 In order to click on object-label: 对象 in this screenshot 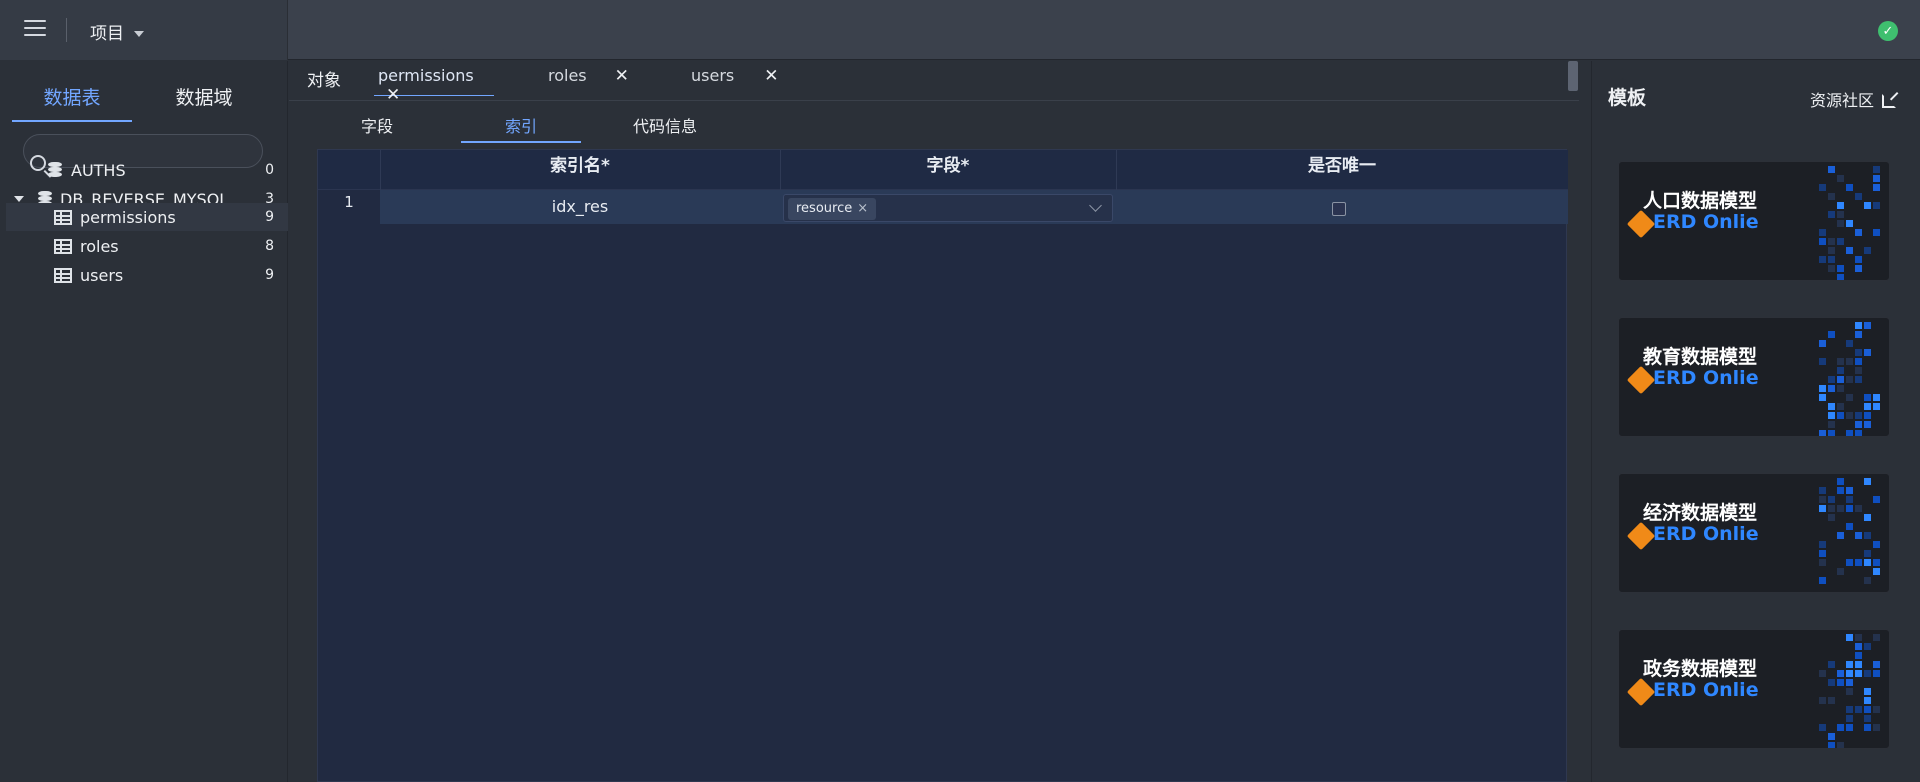, I will do `click(324, 81)`.